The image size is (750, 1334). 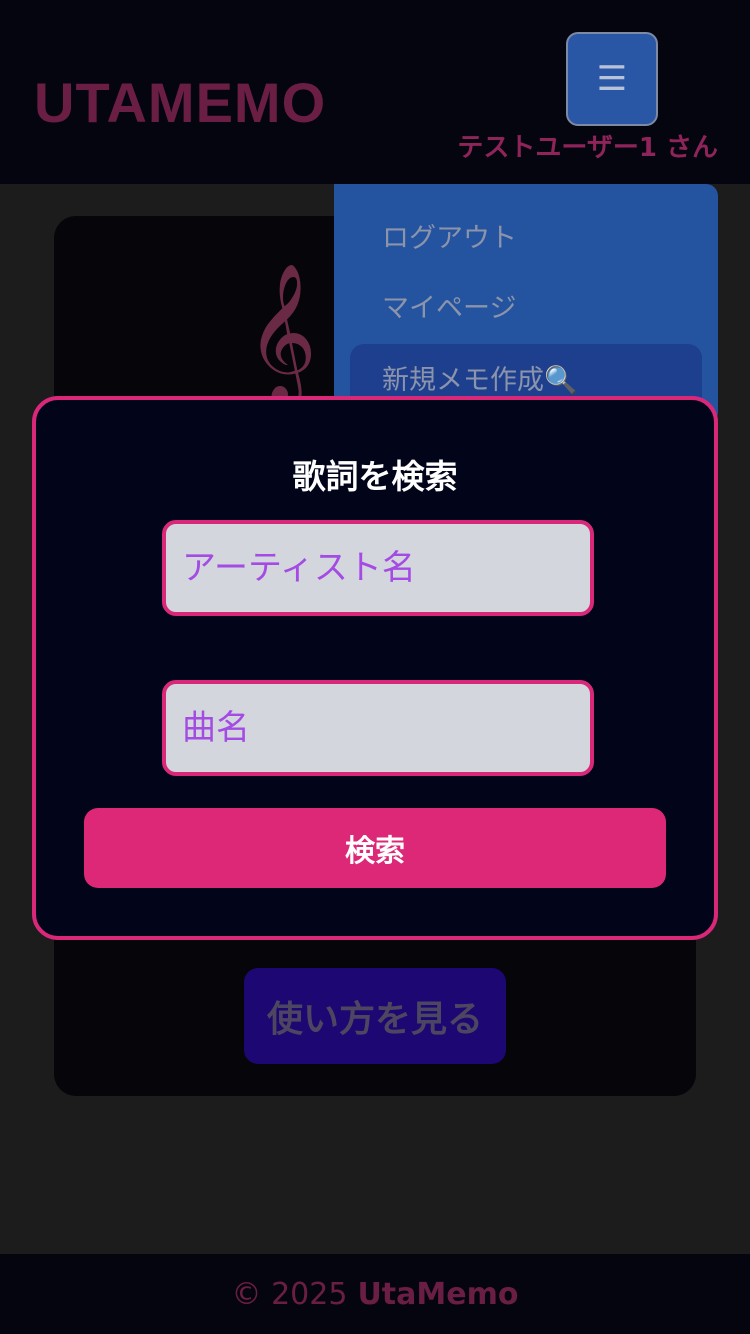 I want to click on hamburger-menu-button: ☰, so click(x=612, y=79).